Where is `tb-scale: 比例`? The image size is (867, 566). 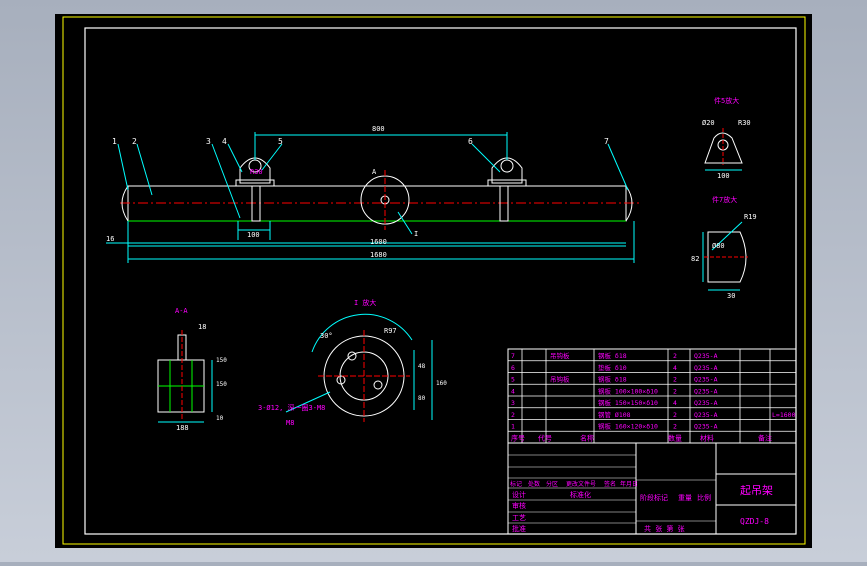
tb-scale: 比例 is located at coordinates (704, 497).